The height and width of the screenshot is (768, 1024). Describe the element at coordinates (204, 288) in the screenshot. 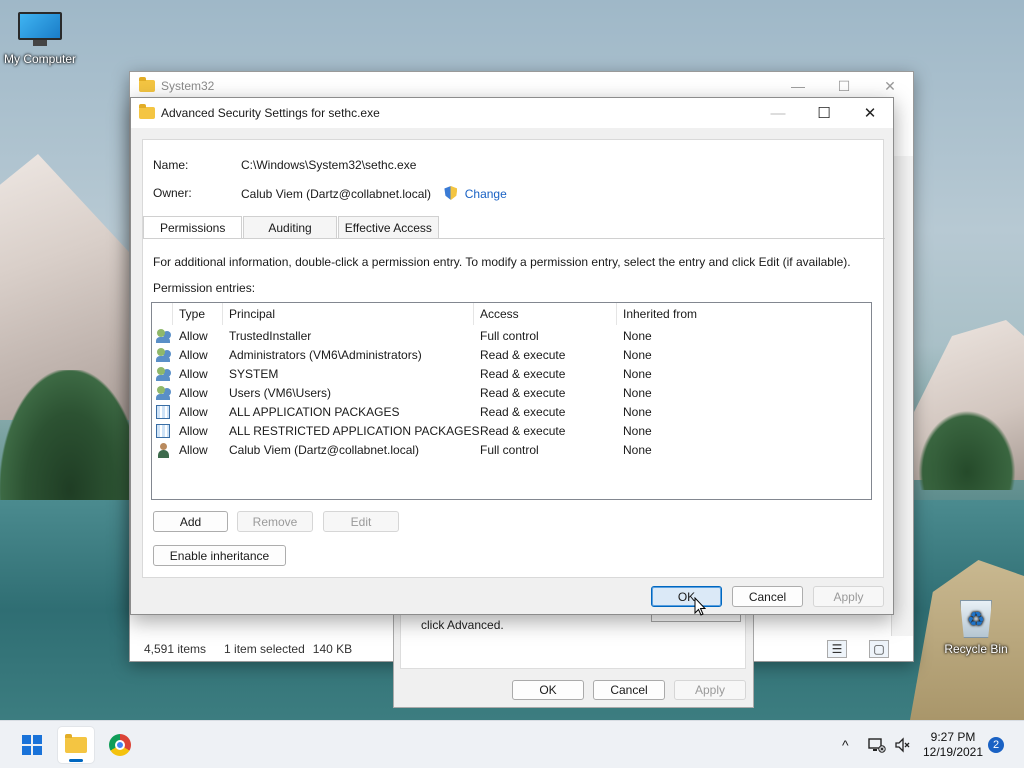

I see `permission-entries-label: Permission entries:` at that location.